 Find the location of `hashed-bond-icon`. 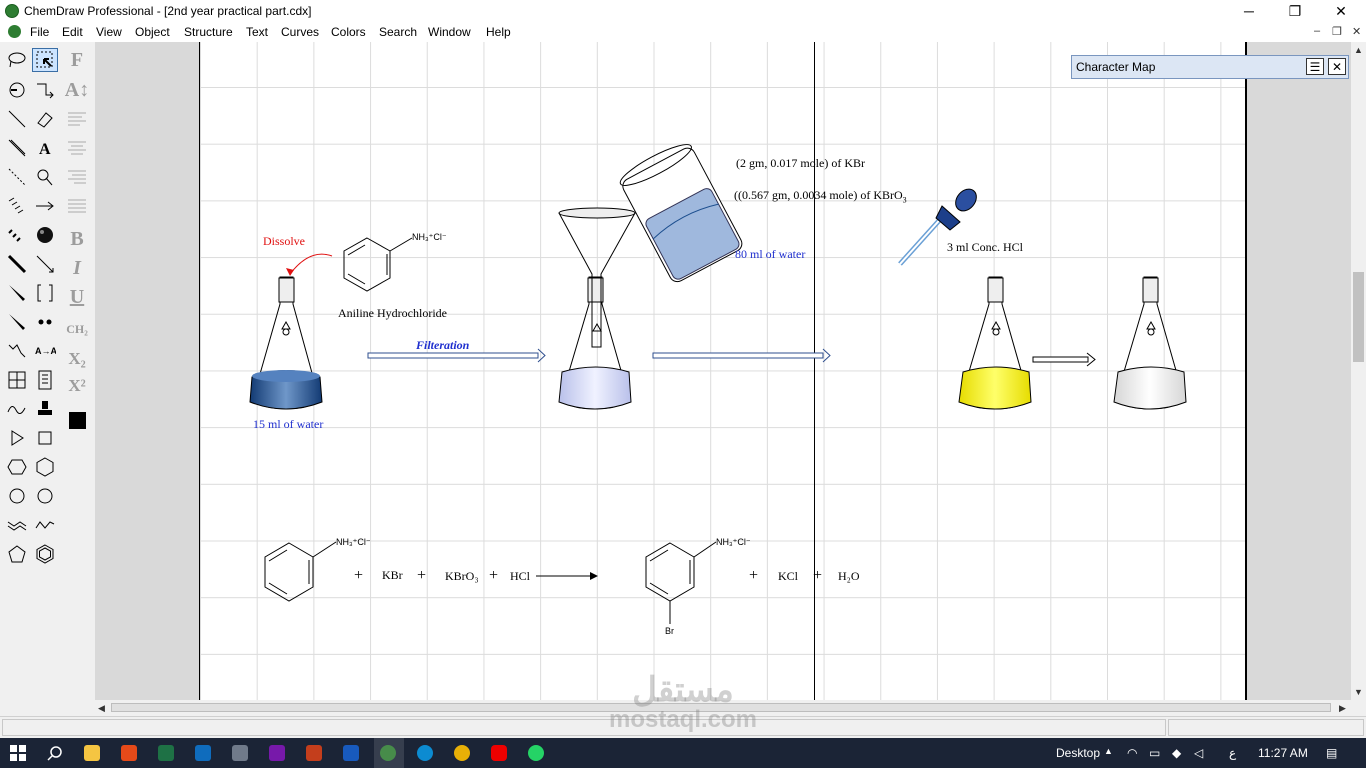

hashed-bond-icon is located at coordinates (17, 206).